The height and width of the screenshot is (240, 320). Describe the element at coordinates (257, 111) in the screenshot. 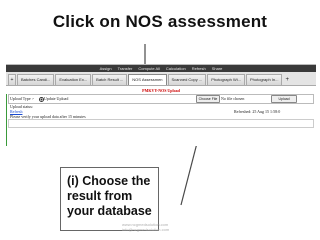

I see `refreshed-timestamp: Refreshed: 25 Aug 15 1:58:0` at that location.